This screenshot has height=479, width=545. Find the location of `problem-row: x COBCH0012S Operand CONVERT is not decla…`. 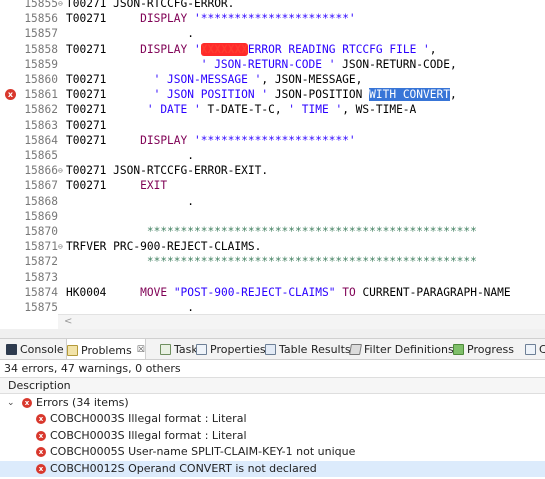

problem-row: x COBCH0012S Operand CONVERT is not decla… is located at coordinates (272, 468).